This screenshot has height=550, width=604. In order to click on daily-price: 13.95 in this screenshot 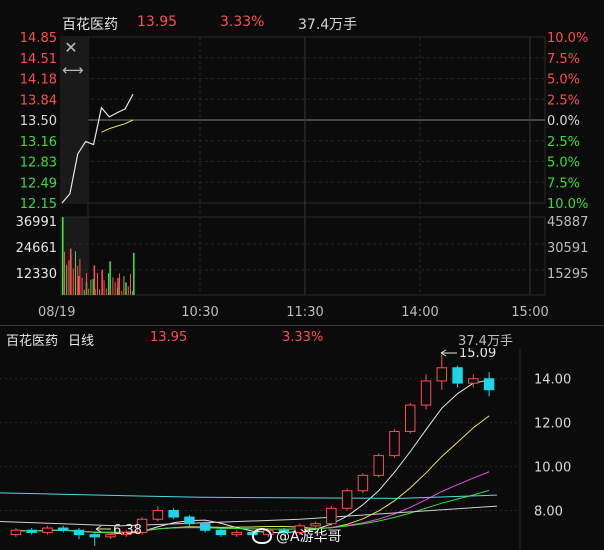, I will do `click(169, 337)`.